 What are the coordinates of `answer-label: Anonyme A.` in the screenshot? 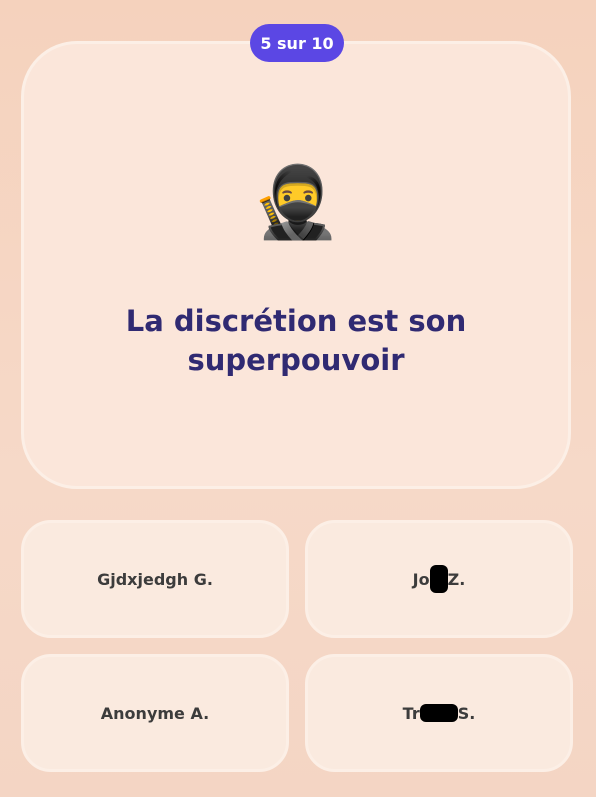 It's located at (155, 713).